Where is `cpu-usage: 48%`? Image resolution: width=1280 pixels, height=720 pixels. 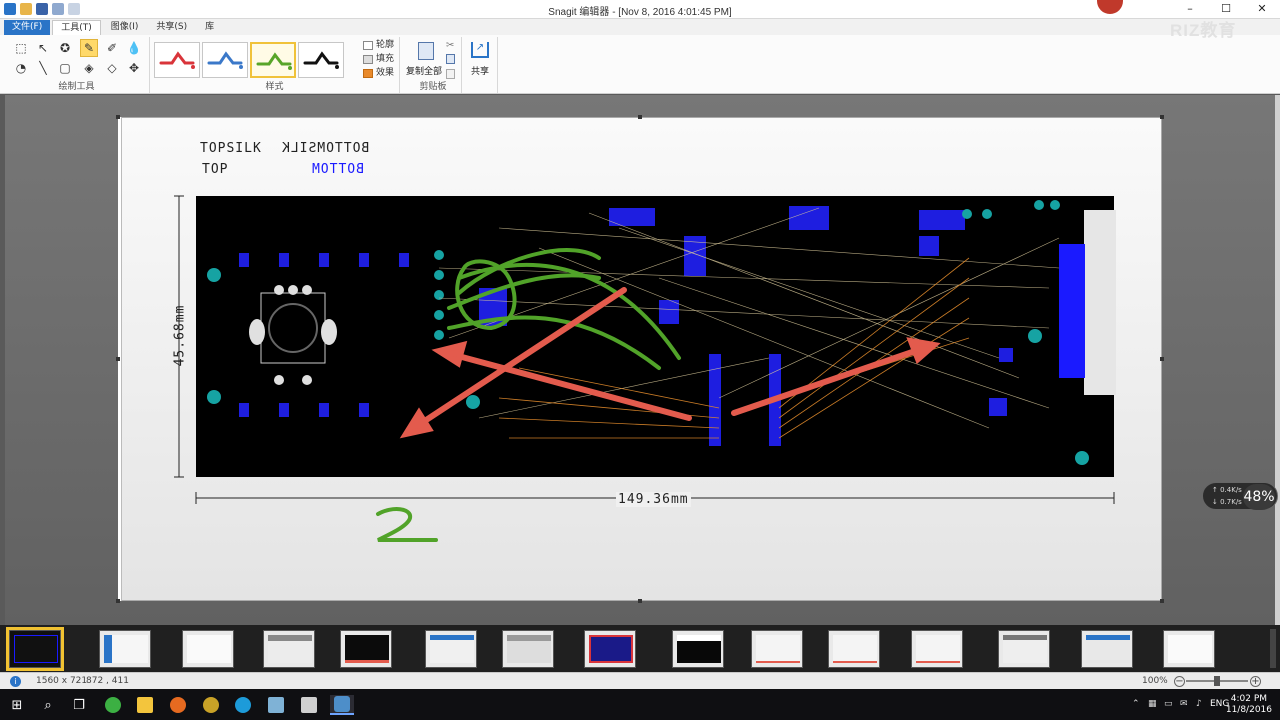 cpu-usage: 48% is located at coordinates (1259, 497).